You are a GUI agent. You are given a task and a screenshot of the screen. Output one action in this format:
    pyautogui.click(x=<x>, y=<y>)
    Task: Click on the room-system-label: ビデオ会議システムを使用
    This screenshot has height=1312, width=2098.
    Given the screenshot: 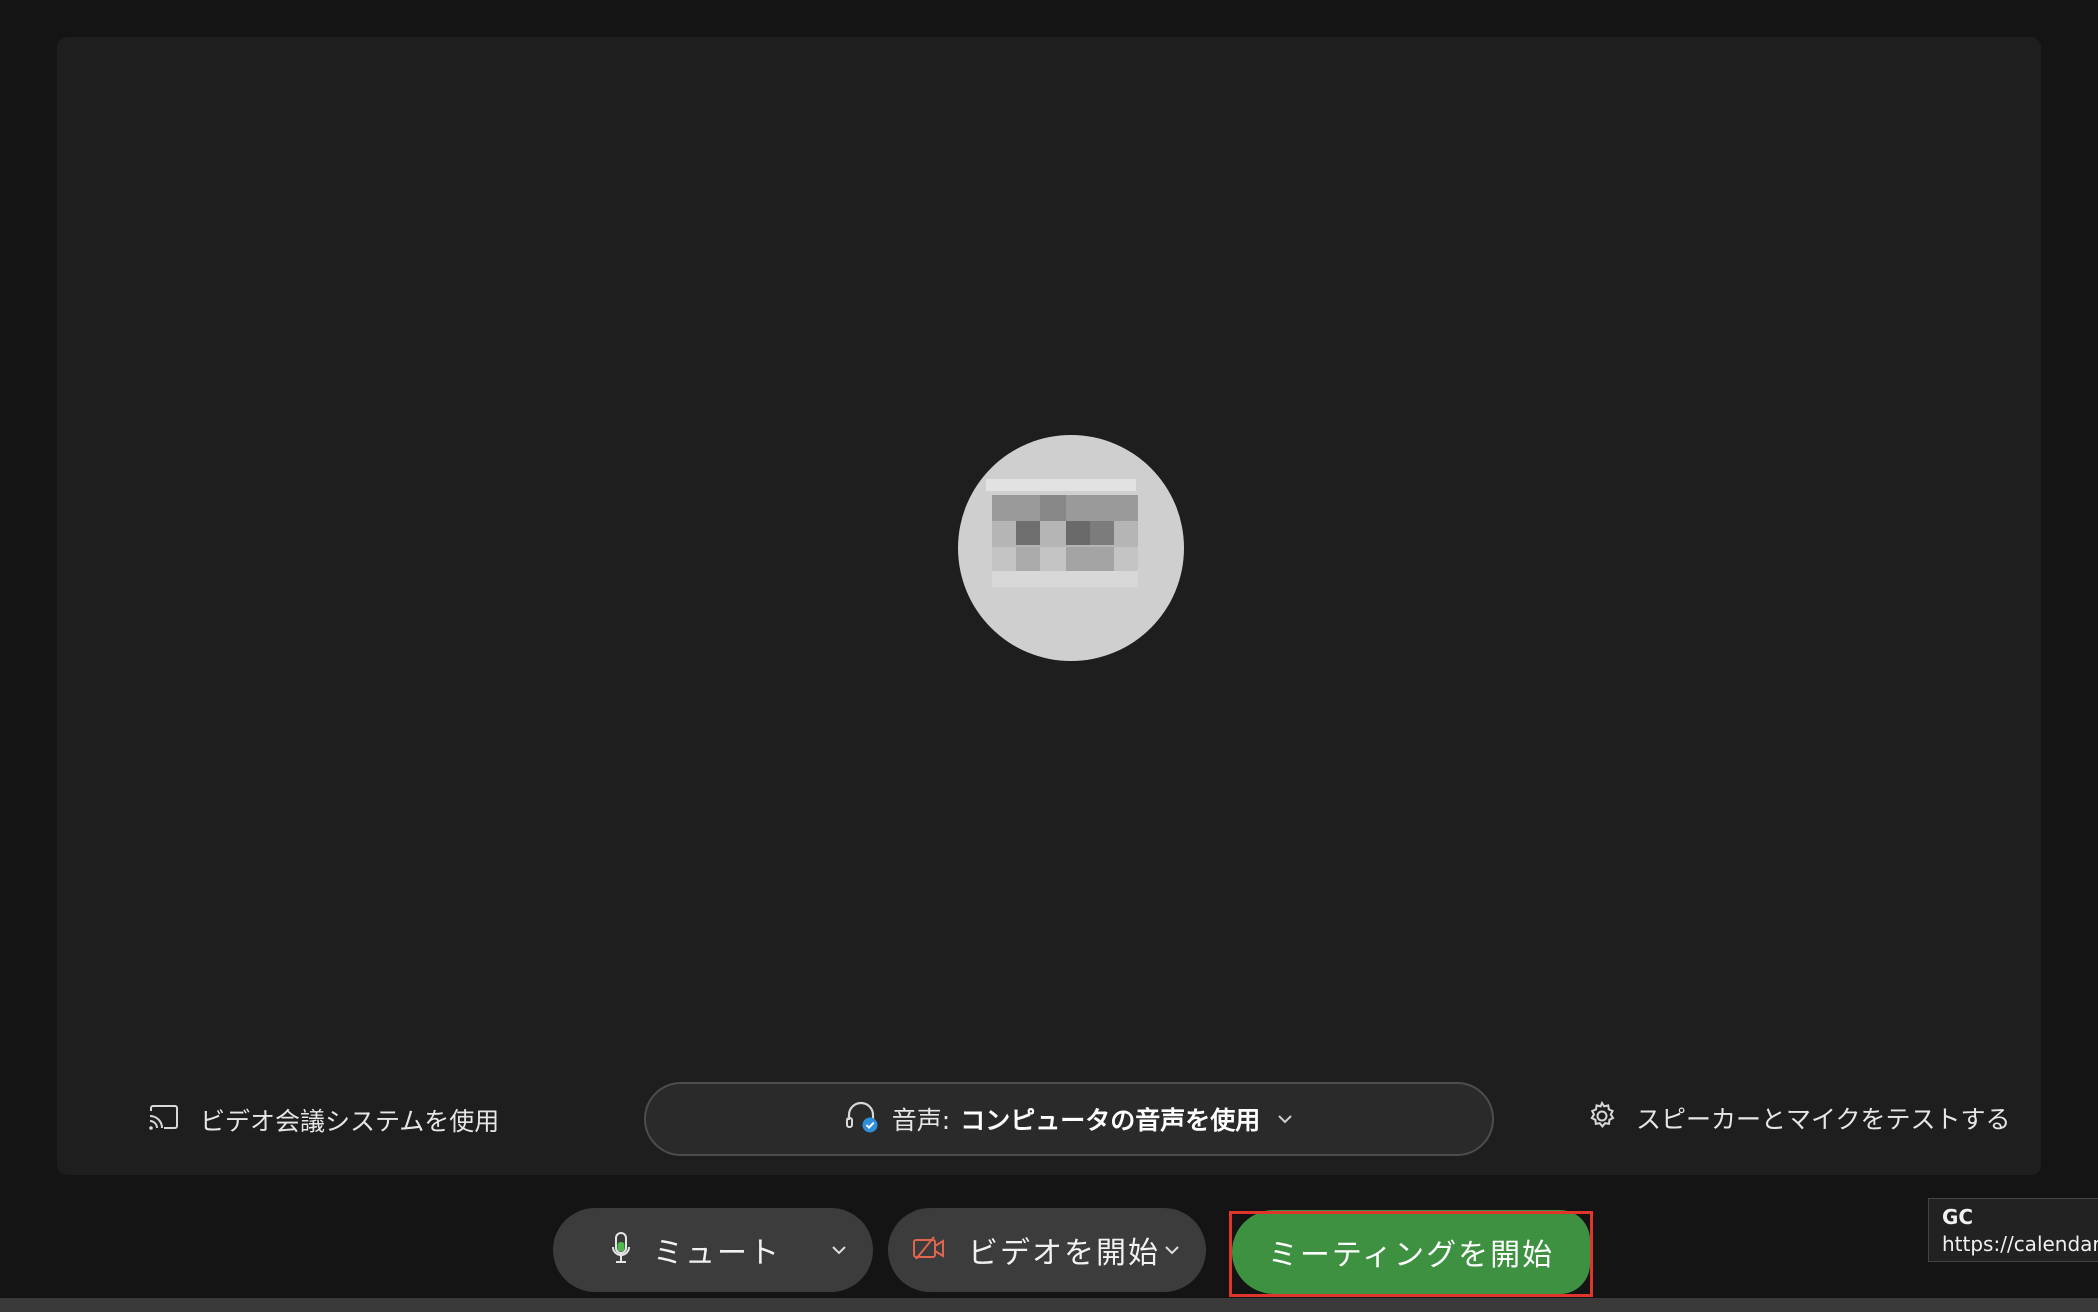 What is the action you would take?
    pyautogui.click(x=350, y=1121)
    